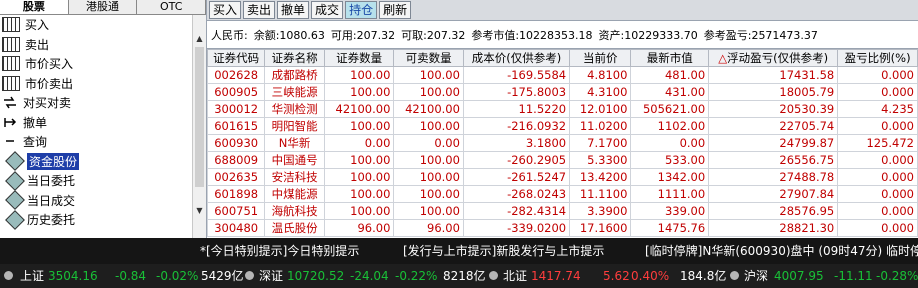 Image resolution: width=918 pixels, height=288 pixels. Describe the element at coordinates (15, 219) in the screenshot. I see `diamond-icon` at that location.